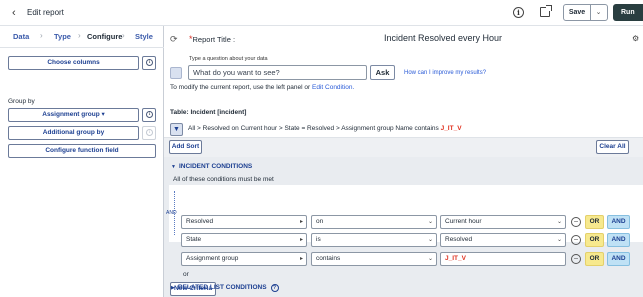  Describe the element at coordinates (176, 73) in the screenshot. I see `assistant-icon` at that location.